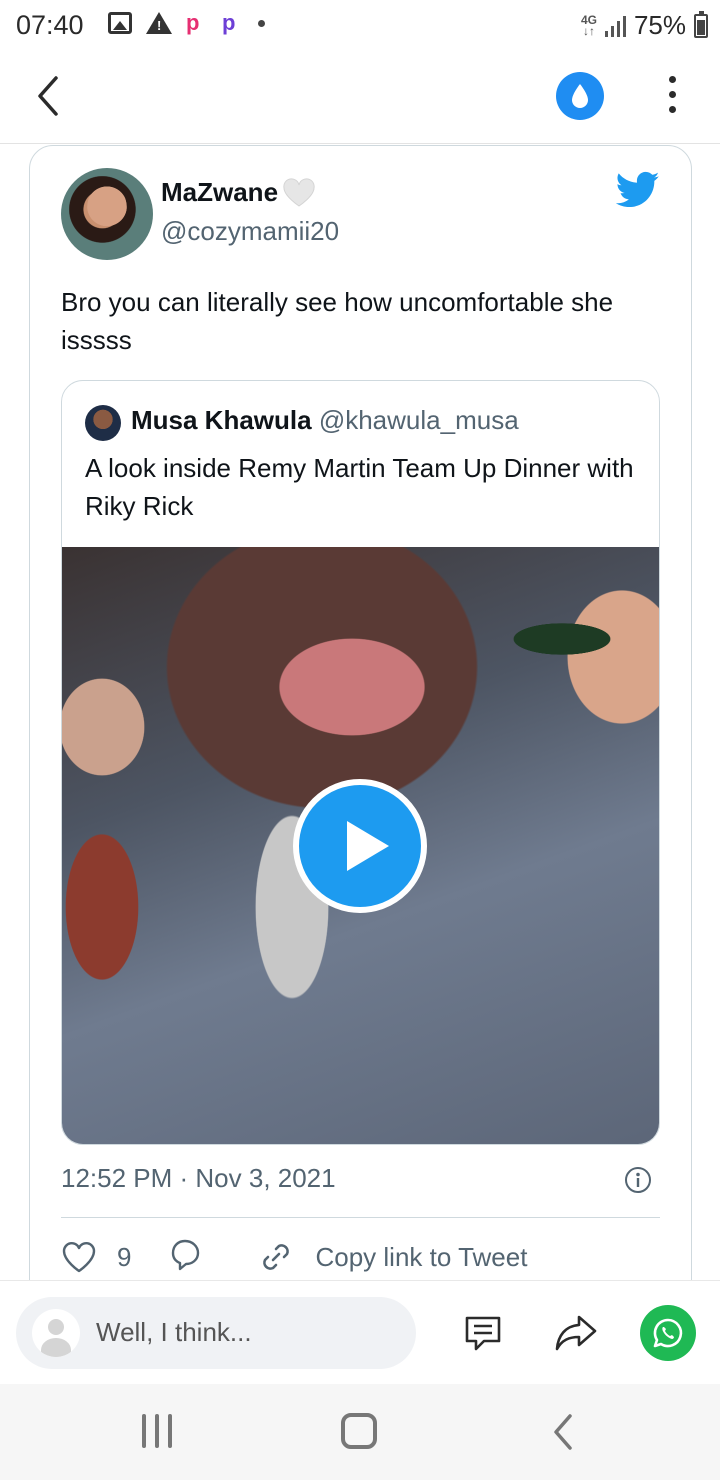 Image resolution: width=720 pixels, height=1480 pixels. I want to click on share-icon, so click(576, 1333).